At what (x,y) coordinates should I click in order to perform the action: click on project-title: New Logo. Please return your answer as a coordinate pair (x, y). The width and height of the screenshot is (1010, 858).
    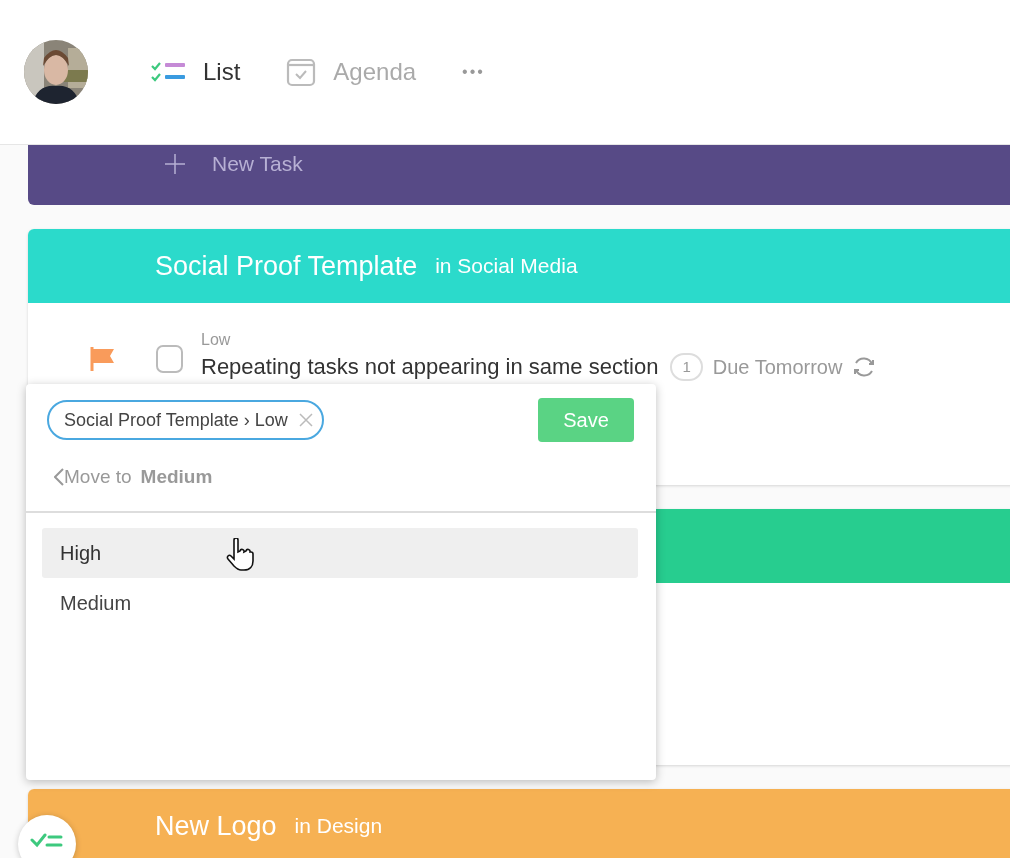
    Looking at the image, I should click on (216, 826).